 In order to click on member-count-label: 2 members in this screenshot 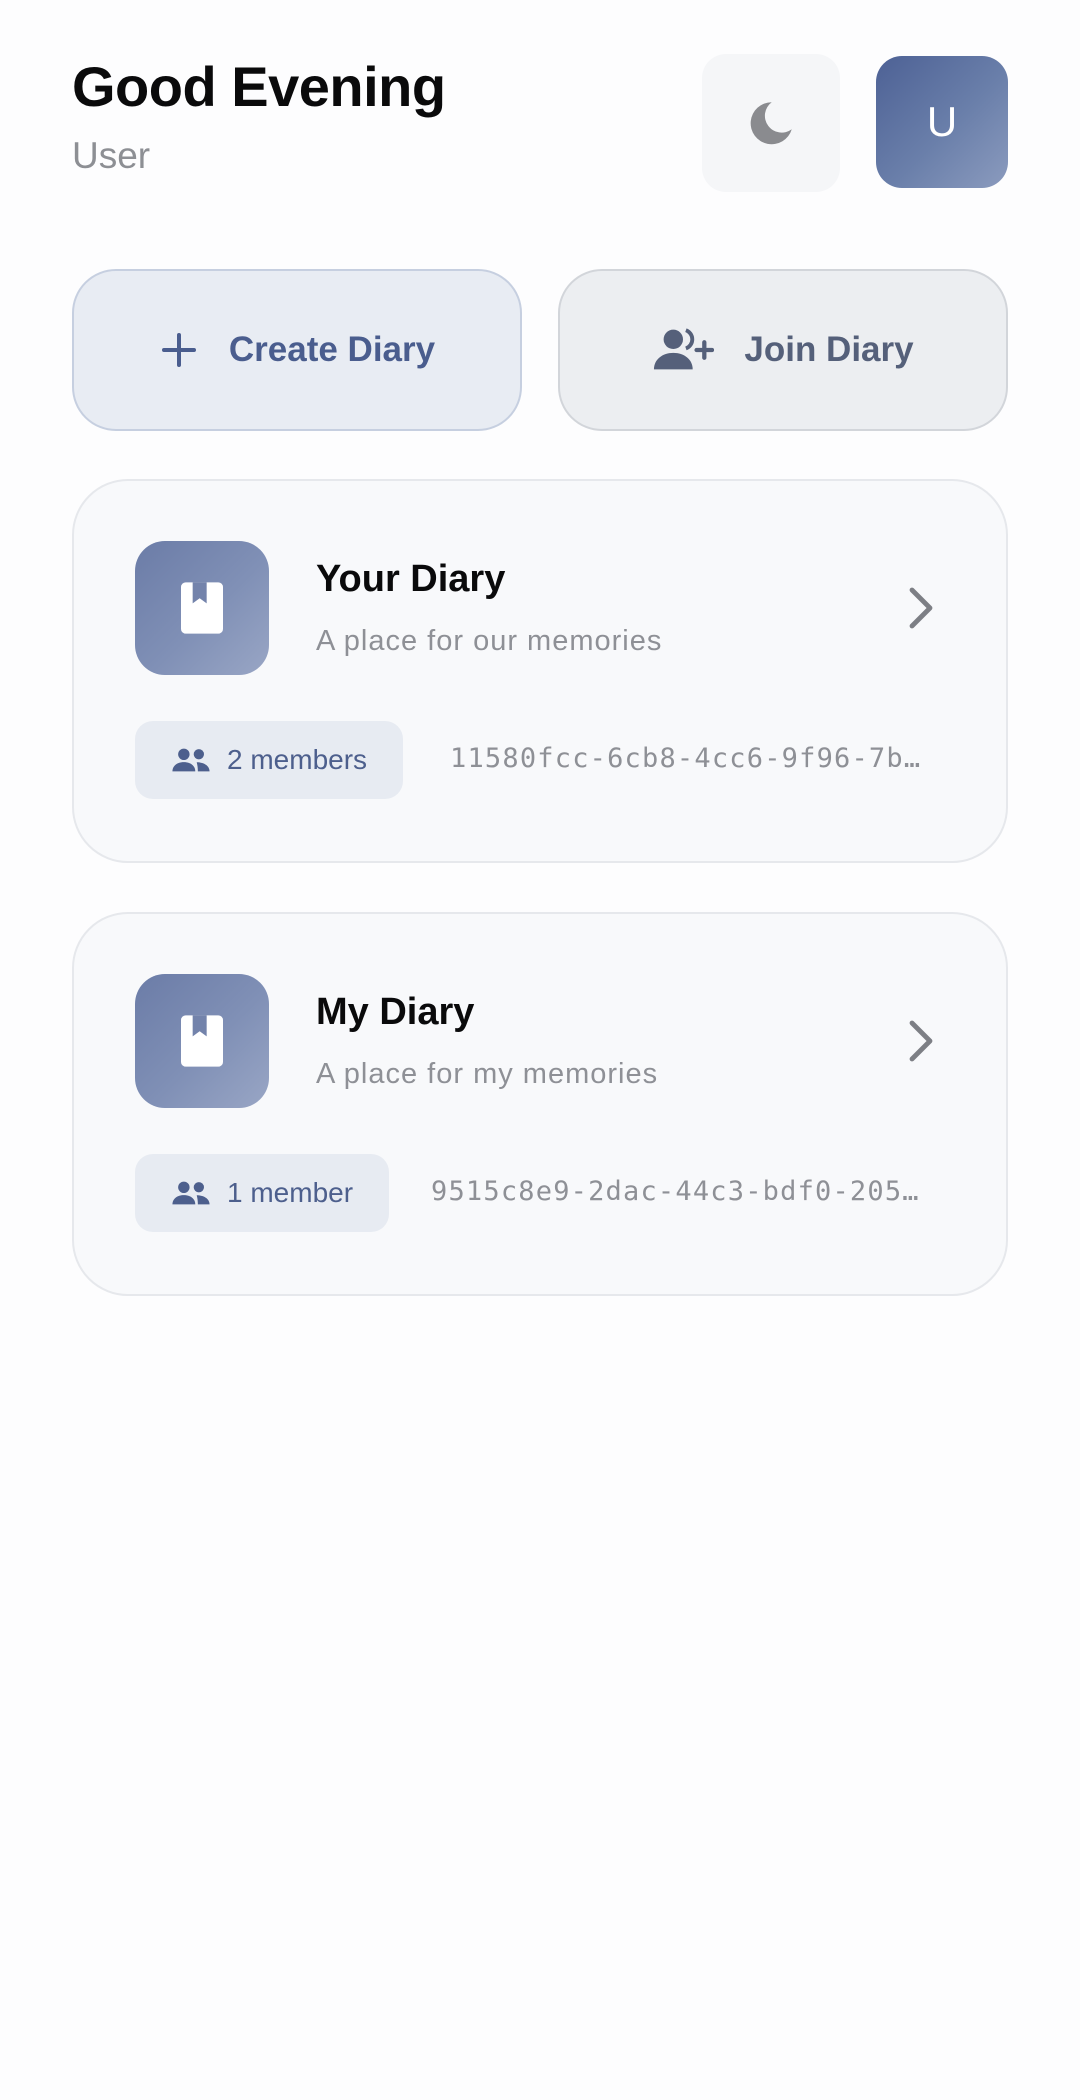, I will do `click(297, 759)`.